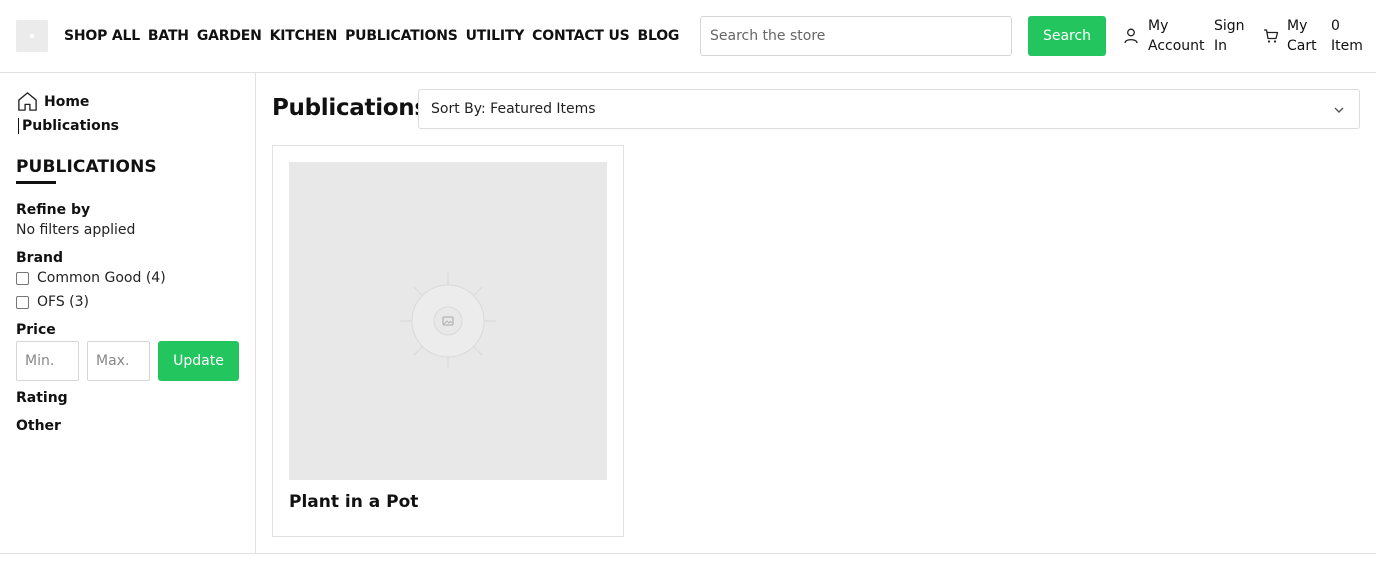  What do you see at coordinates (1229, 36) in the screenshot?
I see `sign-in-link: Sign In` at bounding box center [1229, 36].